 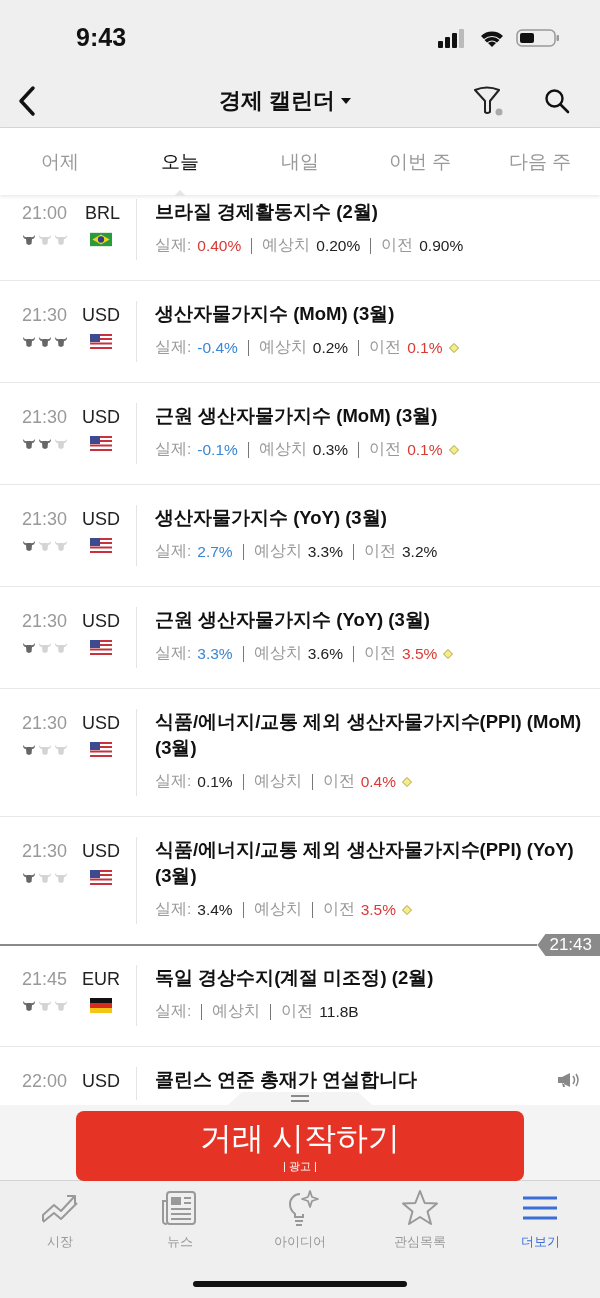 I want to click on status-time: 9:43, so click(x=102, y=37).